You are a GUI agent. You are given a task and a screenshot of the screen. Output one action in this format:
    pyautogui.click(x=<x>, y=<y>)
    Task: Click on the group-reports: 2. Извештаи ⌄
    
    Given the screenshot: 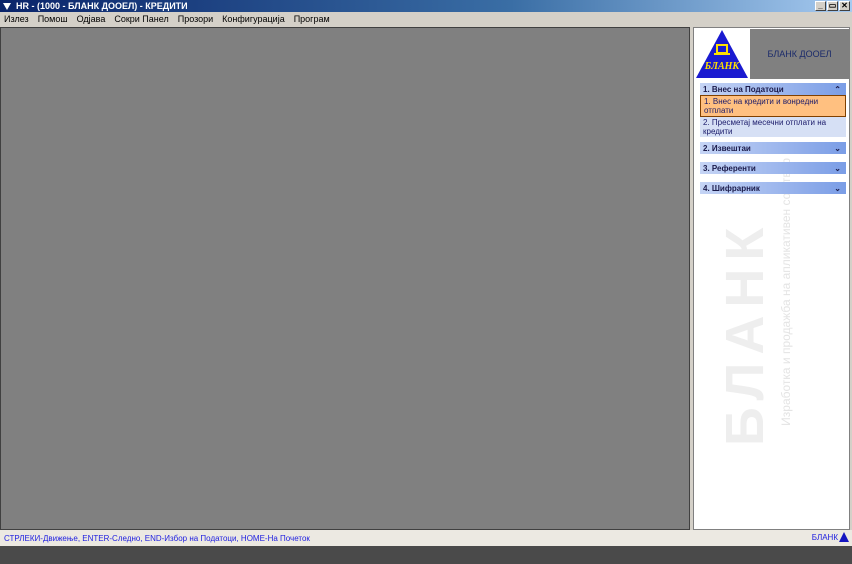 What is the action you would take?
    pyautogui.click(x=773, y=148)
    